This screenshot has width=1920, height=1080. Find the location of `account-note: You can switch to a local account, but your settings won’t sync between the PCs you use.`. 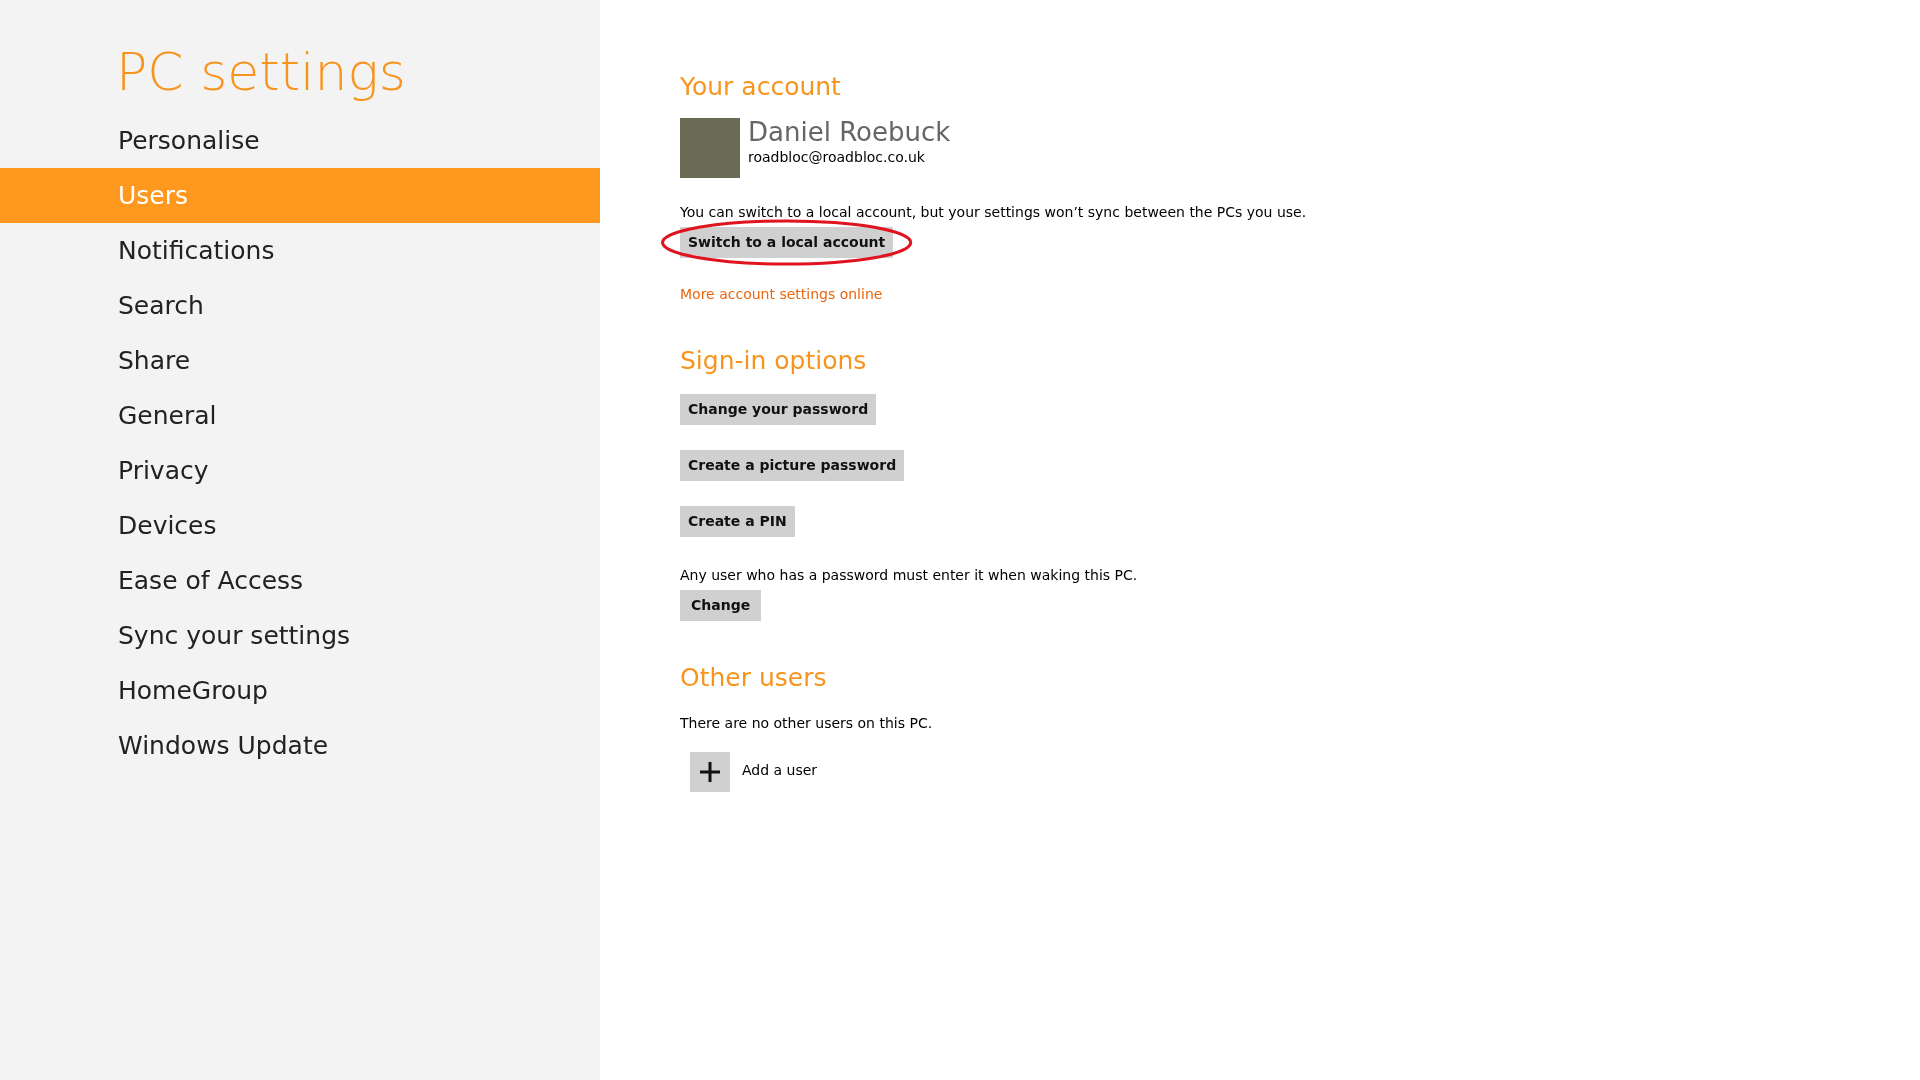

account-note: You can switch to a local account, but your settings won’t sync between the PCs you use. is located at coordinates (993, 212).